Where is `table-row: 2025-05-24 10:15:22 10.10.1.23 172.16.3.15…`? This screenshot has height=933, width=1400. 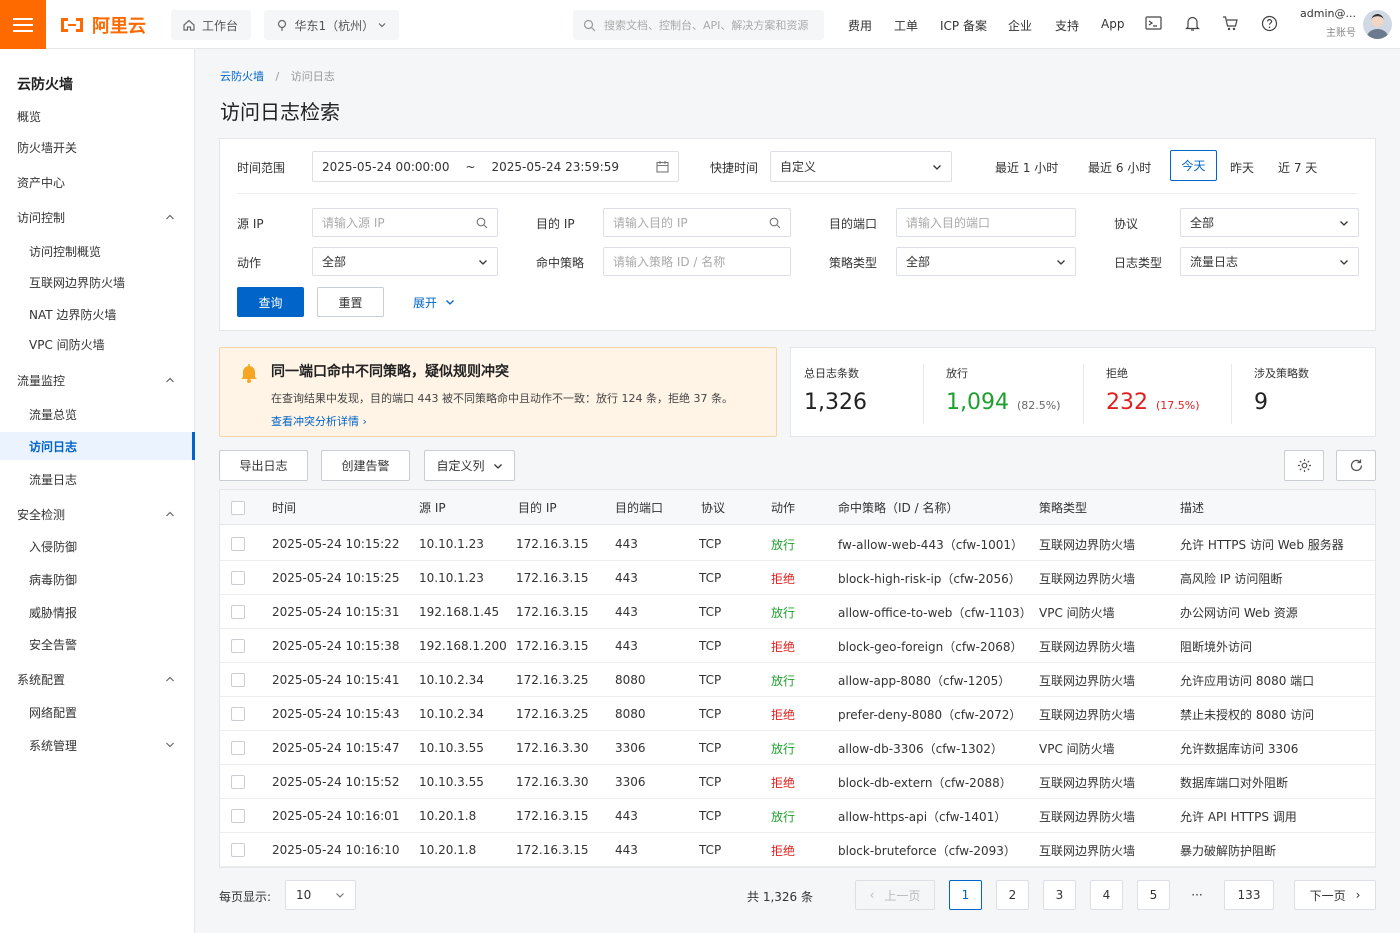
table-row: 2025-05-24 10:15:22 10.10.1.23 172.16.3.15… is located at coordinates (797, 544).